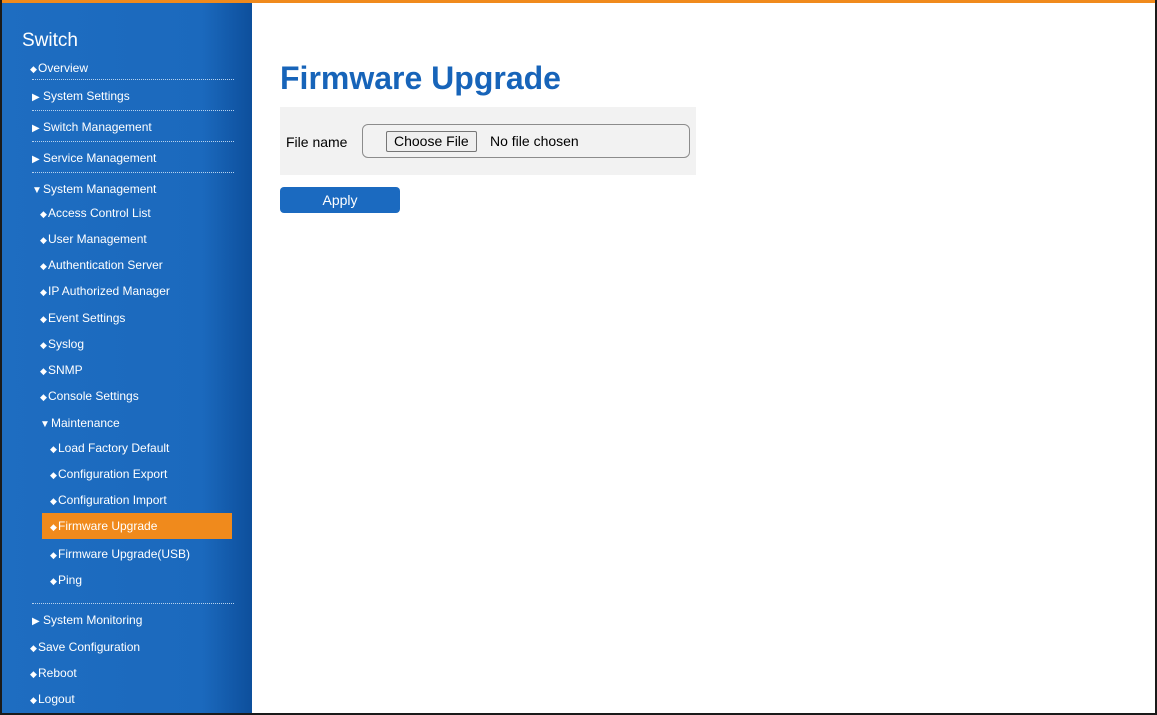 The image size is (1157, 715). I want to click on page-title: Firmware Upgrade, so click(420, 78).